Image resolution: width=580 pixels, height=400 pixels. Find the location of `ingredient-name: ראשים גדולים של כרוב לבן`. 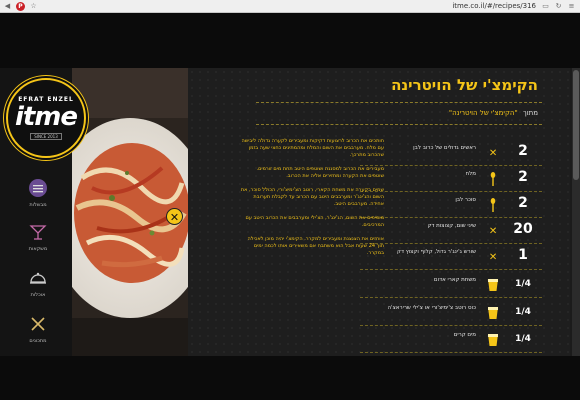

ingredient-name: ראשים גדולים של כרוב לבן is located at coordinates (444, 148).